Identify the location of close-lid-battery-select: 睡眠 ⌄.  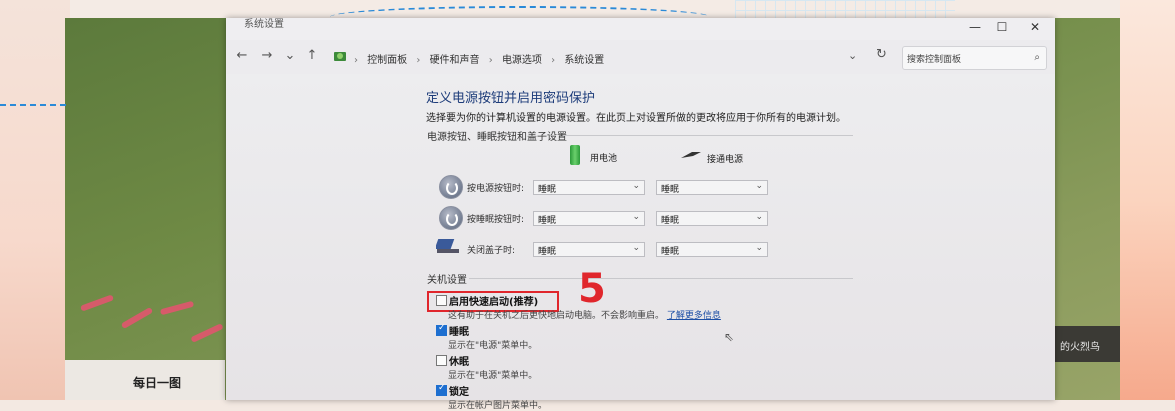
(589, 249).